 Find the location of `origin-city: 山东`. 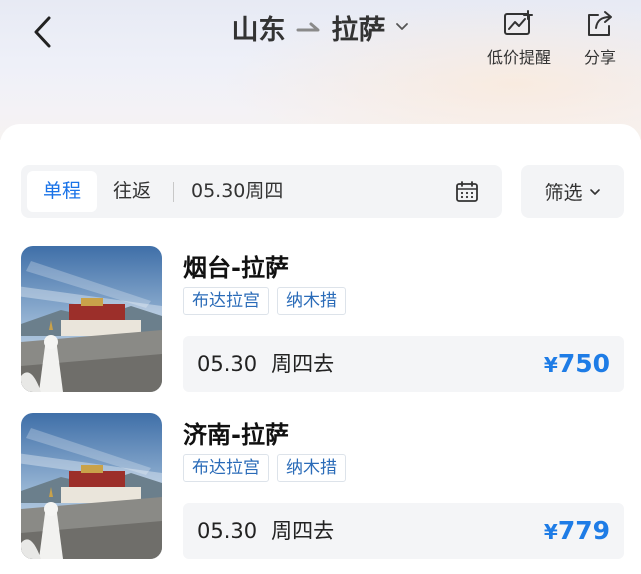

origin-city: 山东 is located at coordinates (258, 30).